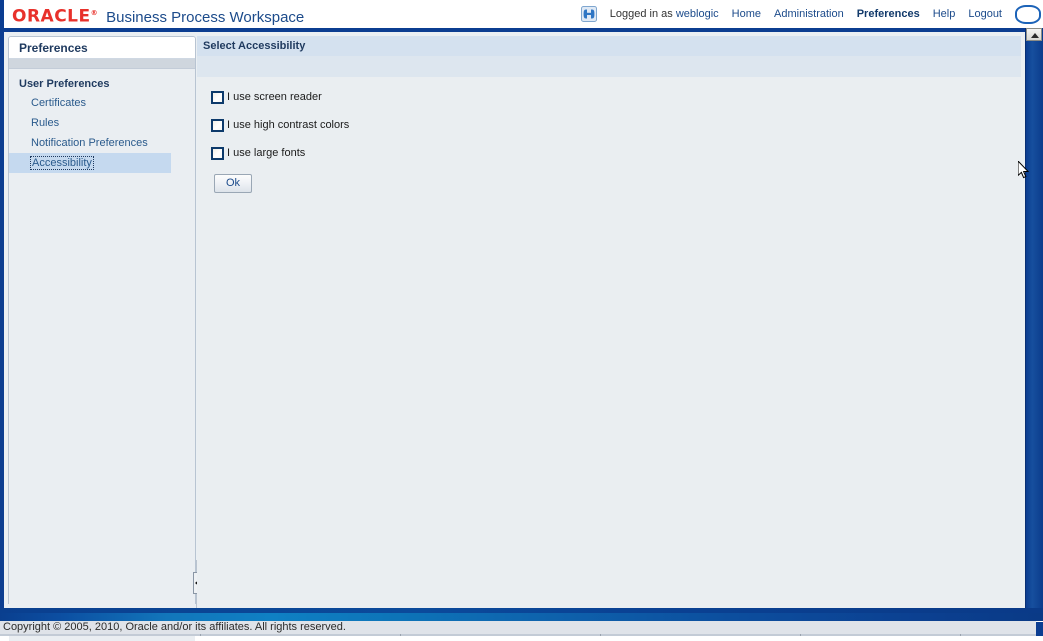  I want to click on sidebar-item-label: Certificates, so click(59, 103).